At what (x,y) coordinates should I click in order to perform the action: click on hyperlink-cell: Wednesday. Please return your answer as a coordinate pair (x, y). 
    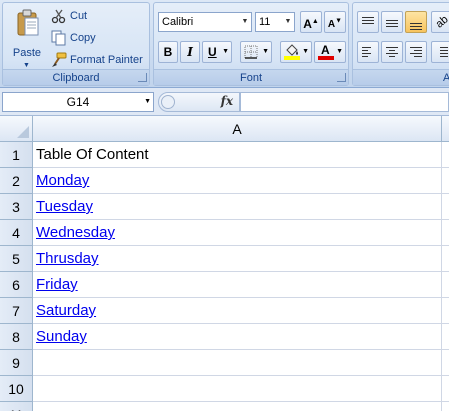
    Looking at the image, I should click on (237, 233).